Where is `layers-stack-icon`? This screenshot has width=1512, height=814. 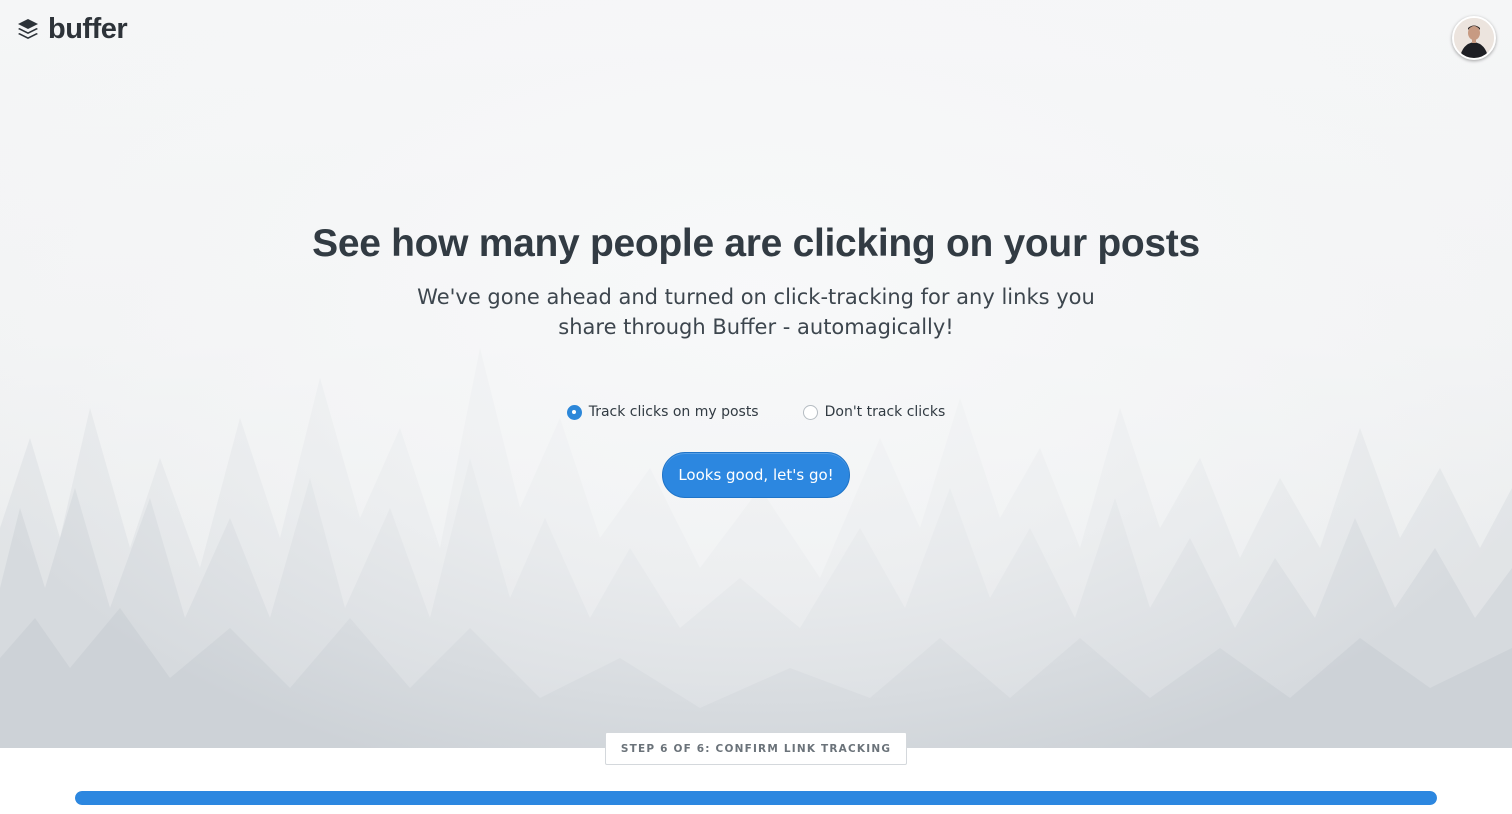
layers-stack-icon is located at coordinates (28, 29).